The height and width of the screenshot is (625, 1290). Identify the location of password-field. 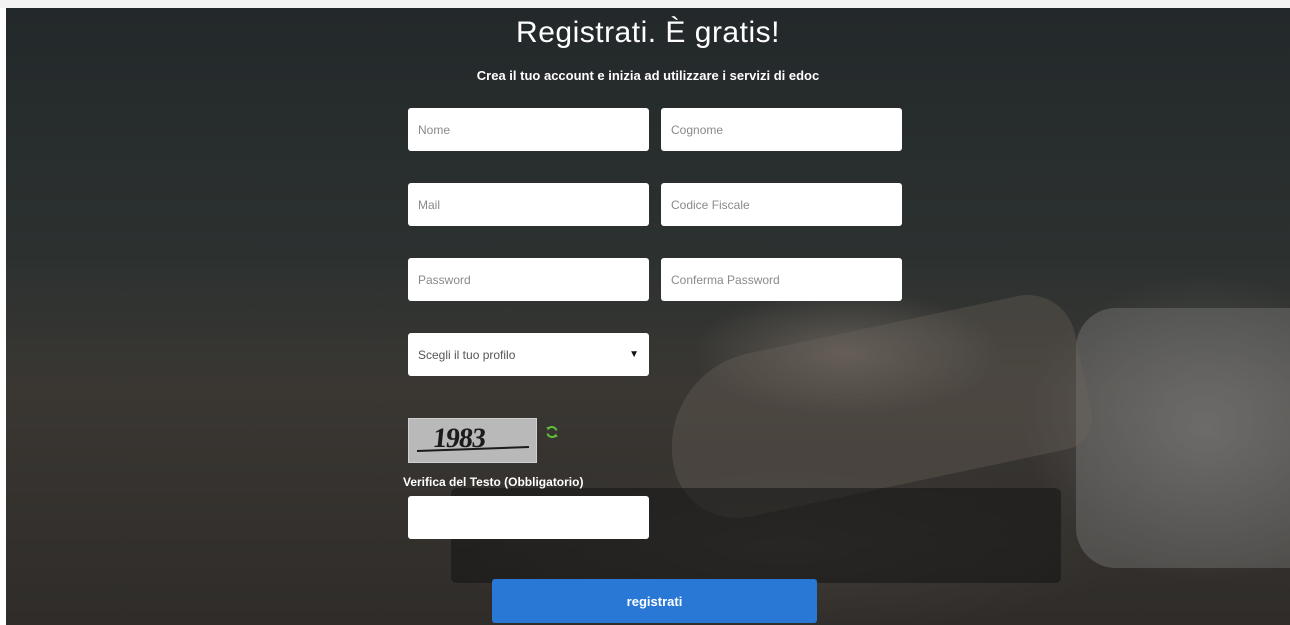
(528, 279).